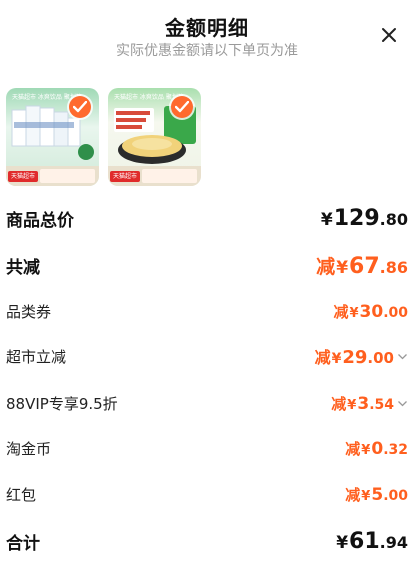  I want to click on amount-integer: 129, so click(356, 218).